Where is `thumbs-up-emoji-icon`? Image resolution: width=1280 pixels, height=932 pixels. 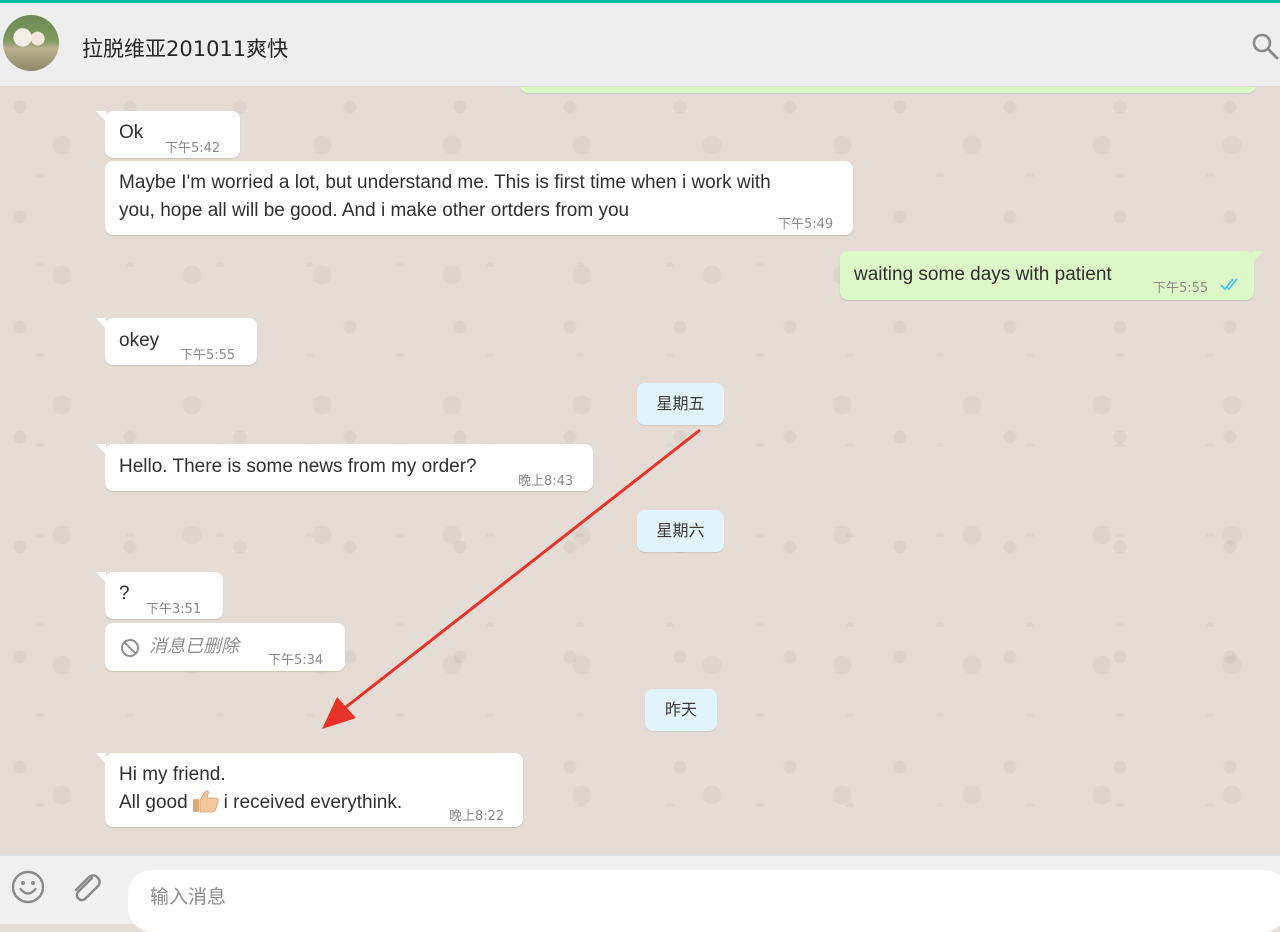
thumbs-up-emoji-icon is located at coordinates (205, 801).